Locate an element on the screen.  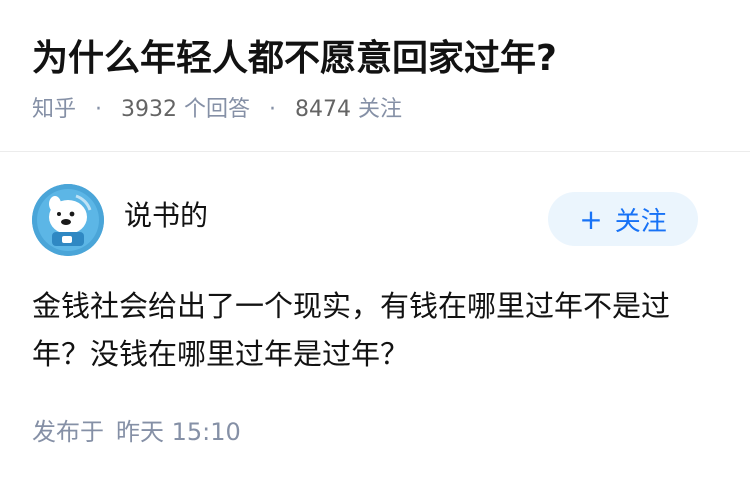
follower-count: 8474 is located at coordinates (323, 109).